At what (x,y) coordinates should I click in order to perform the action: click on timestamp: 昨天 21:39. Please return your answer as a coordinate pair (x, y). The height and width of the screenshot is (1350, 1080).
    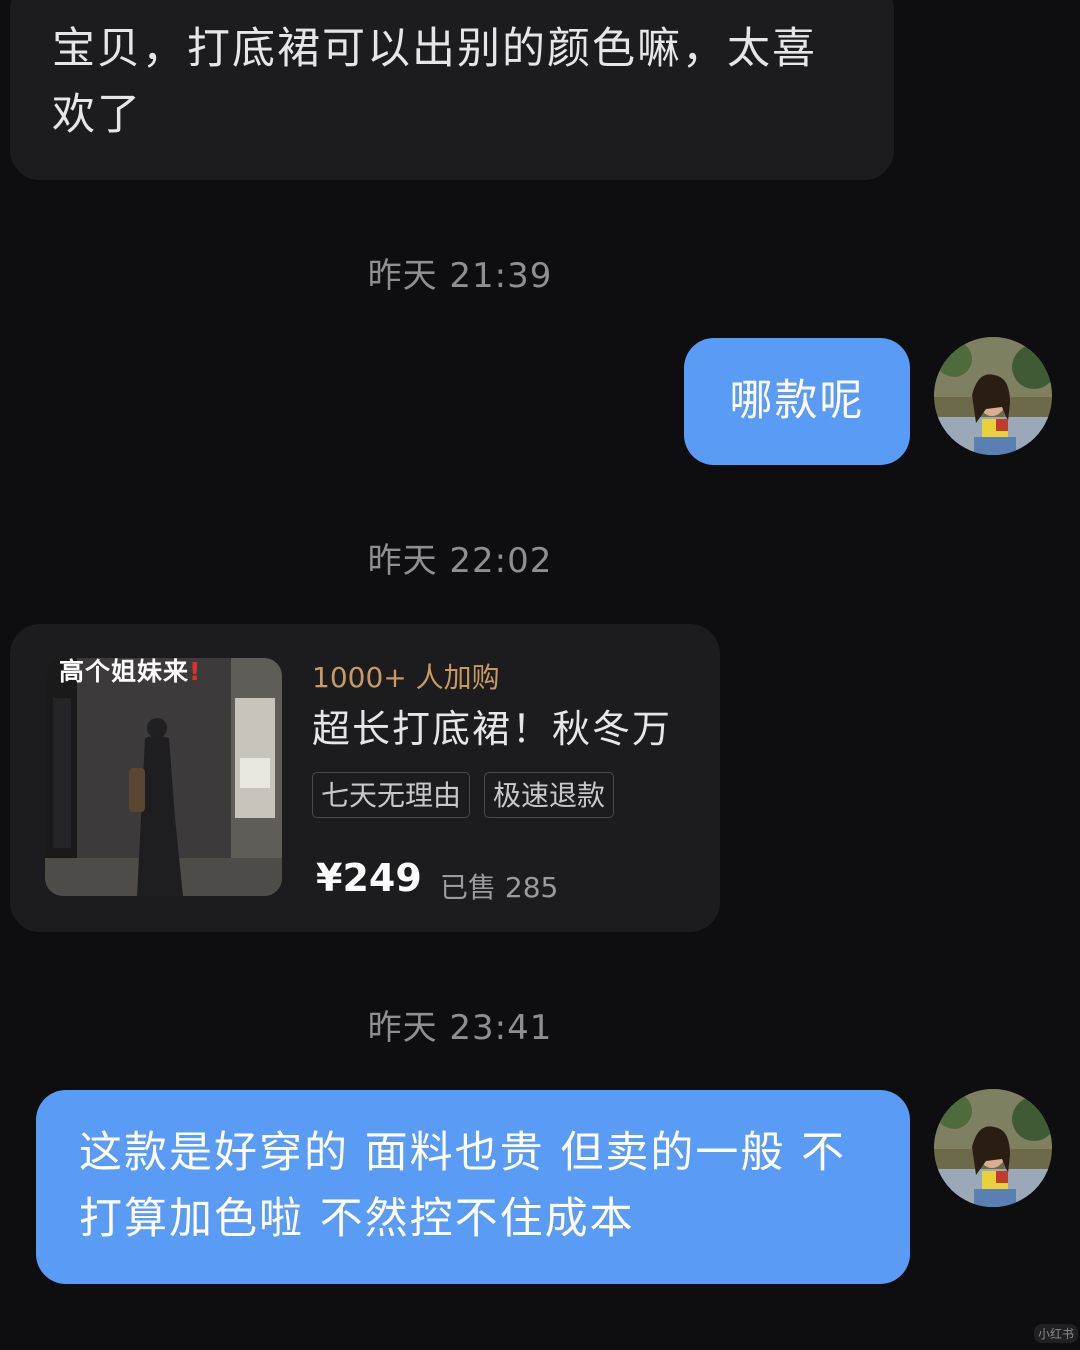
    Looking at the image, I should click on (460, 276).